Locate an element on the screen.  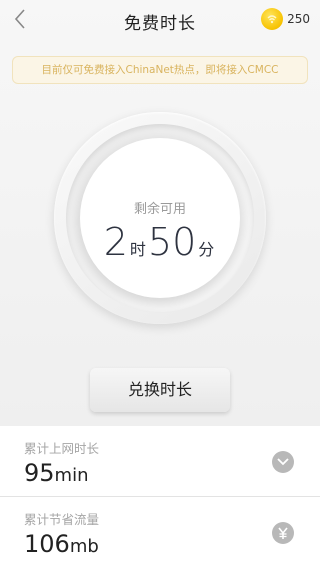
minutes-unit: 分 is located at coordinates (206, 249).